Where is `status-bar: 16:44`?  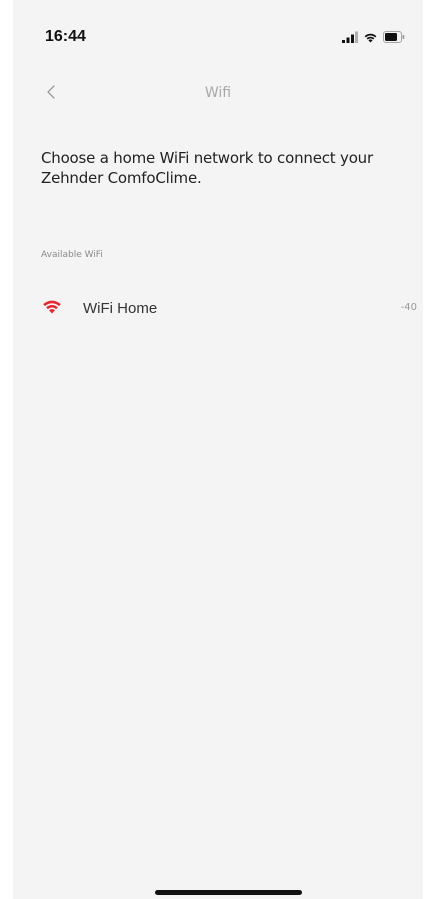 status-bar: 16:44 is located at coordinates (218, 35).